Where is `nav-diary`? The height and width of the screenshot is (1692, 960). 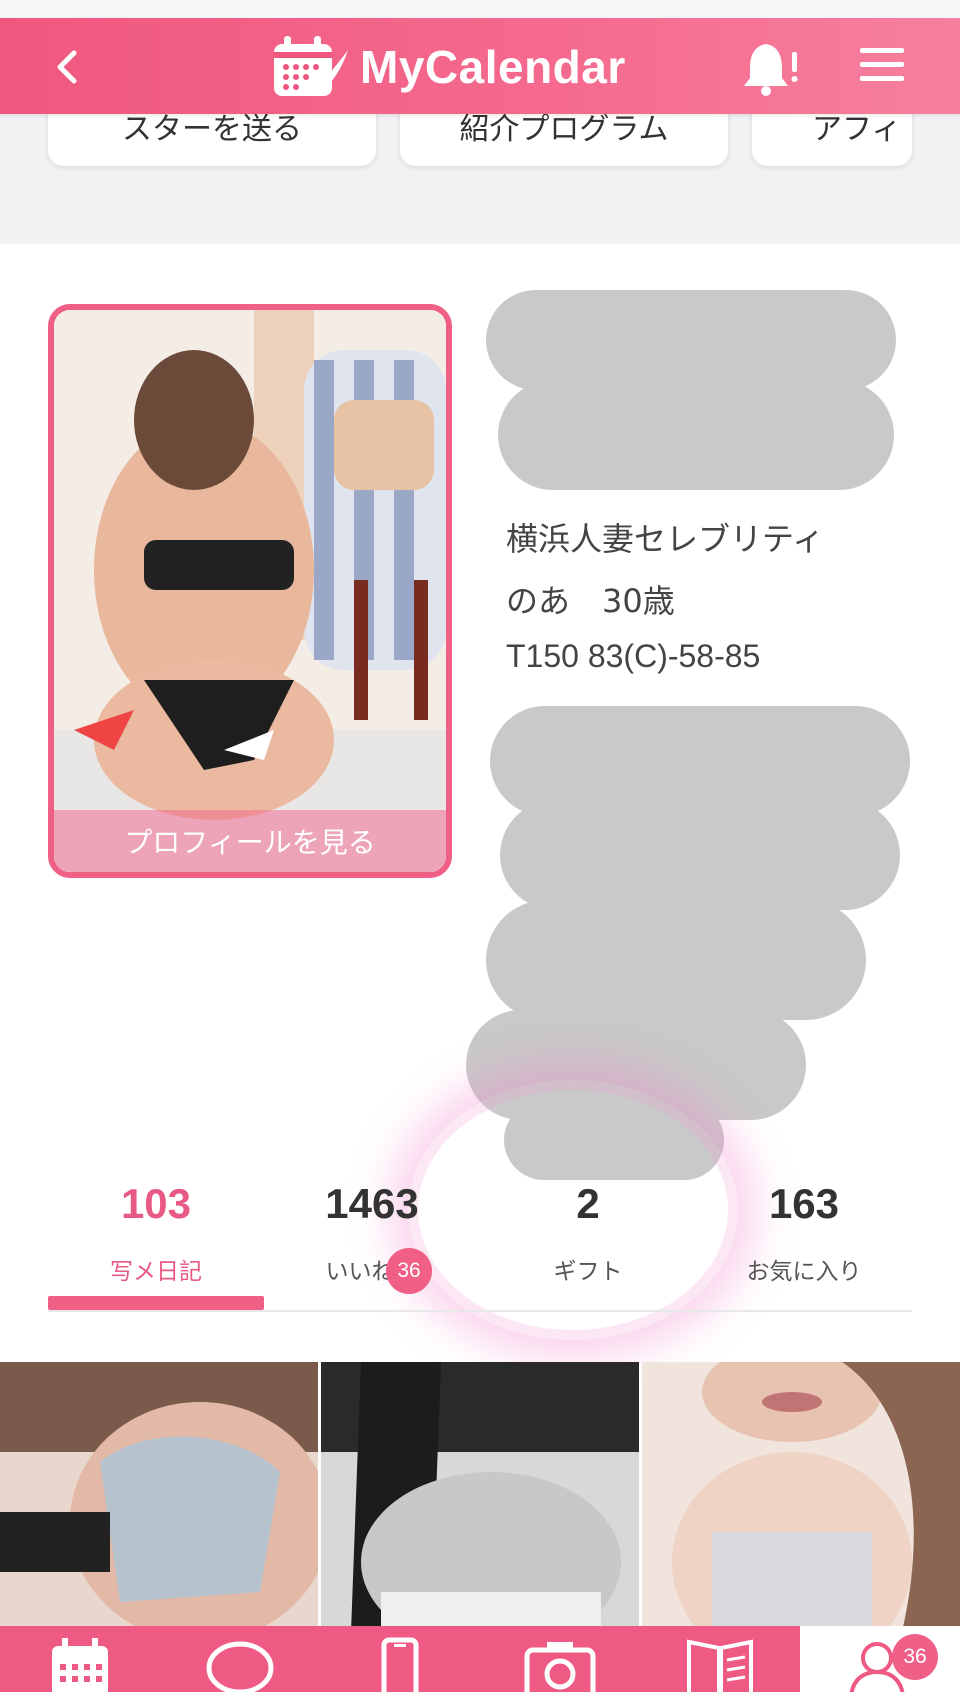 nav-diary is located at coordinates (720, 1659).